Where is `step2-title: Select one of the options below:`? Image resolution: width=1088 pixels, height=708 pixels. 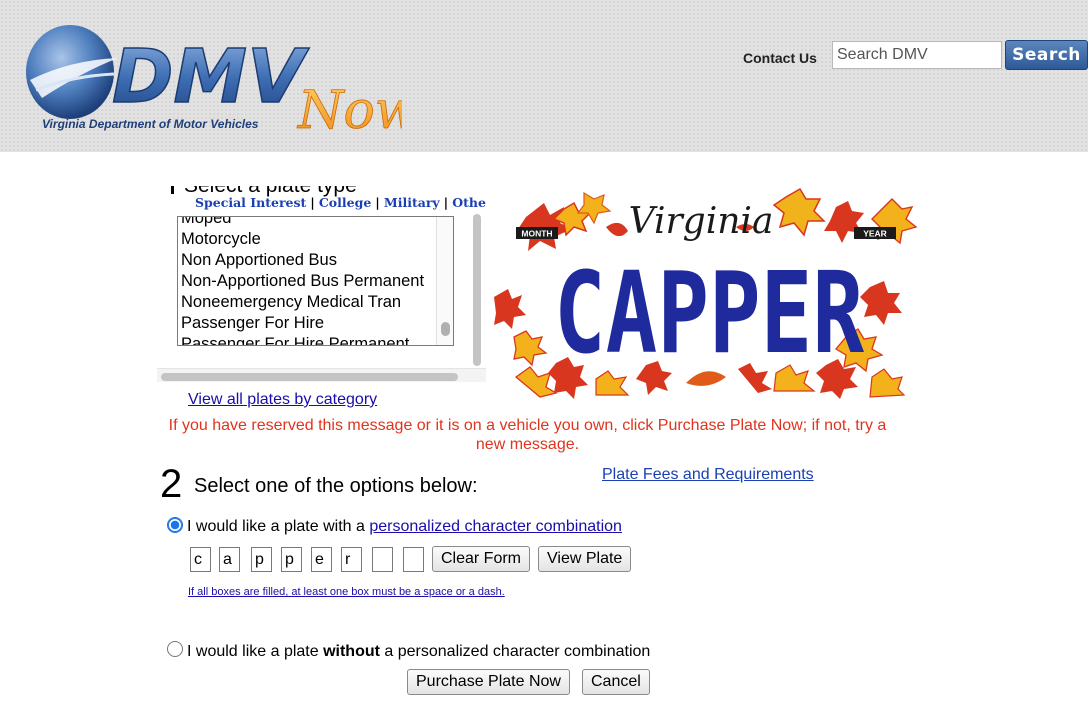
step2-title: Select one of the options below: is located at coordinates (336, 486).